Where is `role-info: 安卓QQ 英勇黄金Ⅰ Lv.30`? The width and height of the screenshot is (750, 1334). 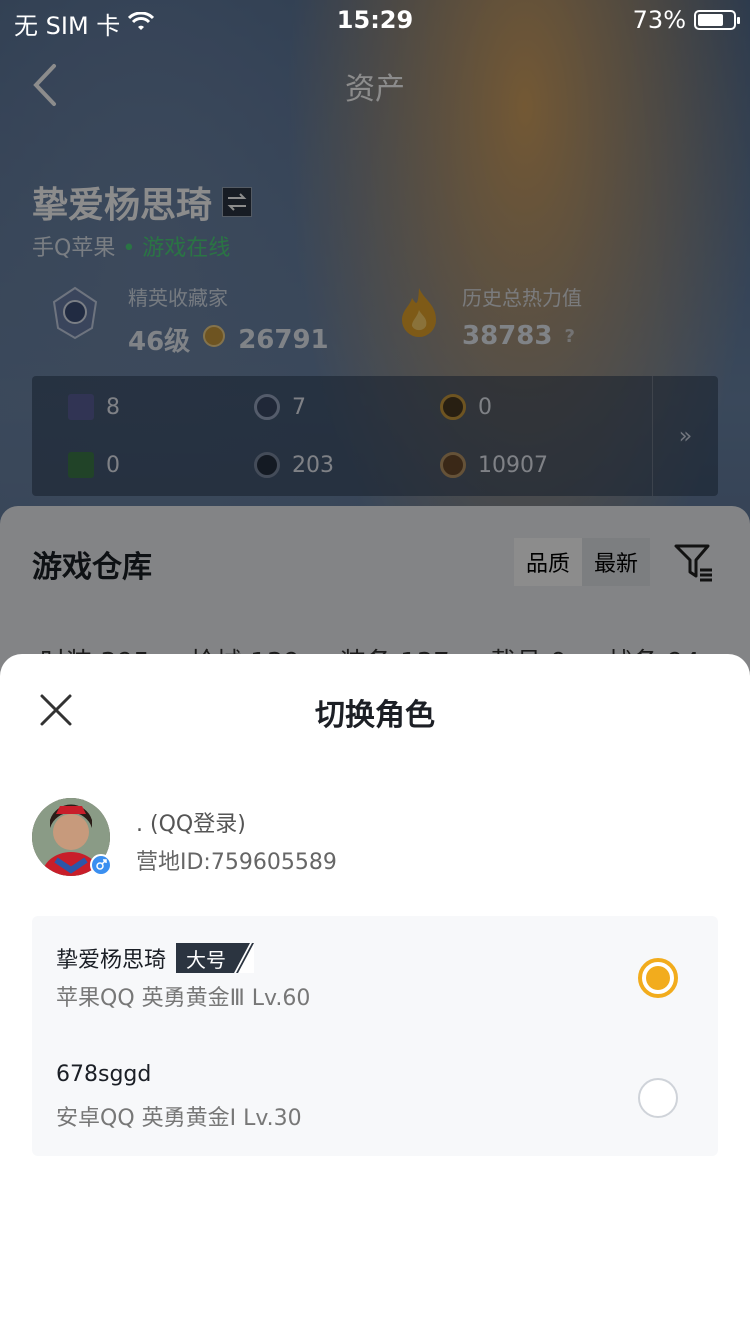 role-info: 安卓QQ 英勇黄金Ⅰ Lv.30 is located at coordinates (179, 1118).